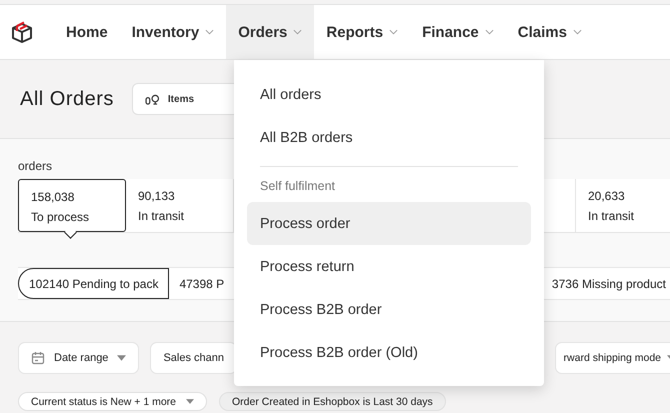 This screenshot has height=413, width=670. I want to click on status-chip: 3736 Missing product, so click(606, 283).